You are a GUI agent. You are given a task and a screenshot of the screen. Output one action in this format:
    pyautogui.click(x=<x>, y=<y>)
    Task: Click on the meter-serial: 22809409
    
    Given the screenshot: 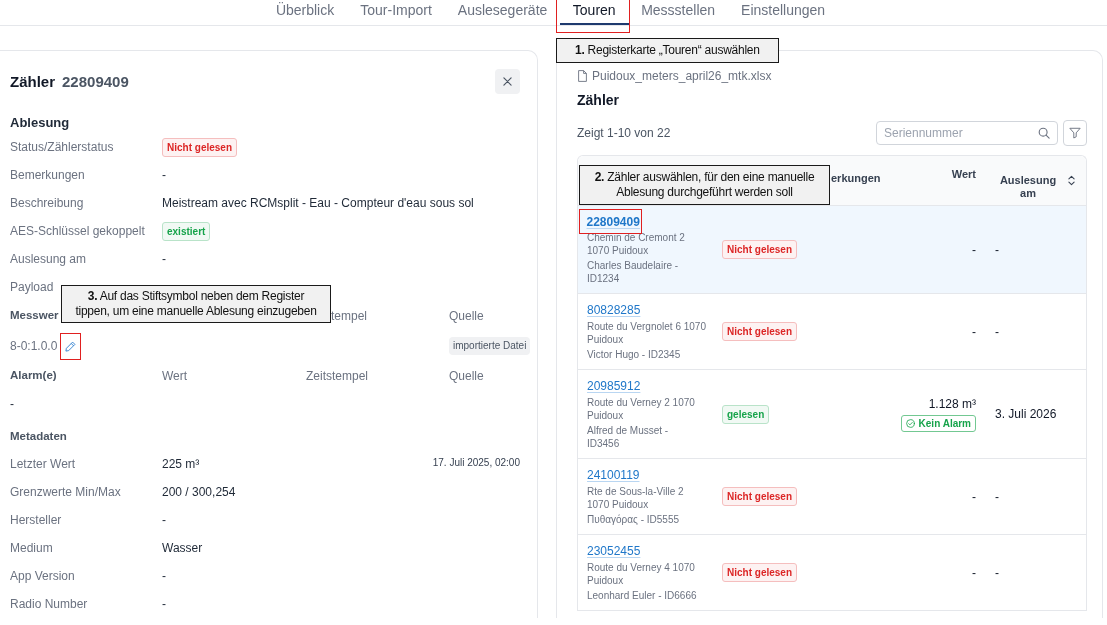 What is the action you would take?
    pyautogui.click(x=95, y=81)
    